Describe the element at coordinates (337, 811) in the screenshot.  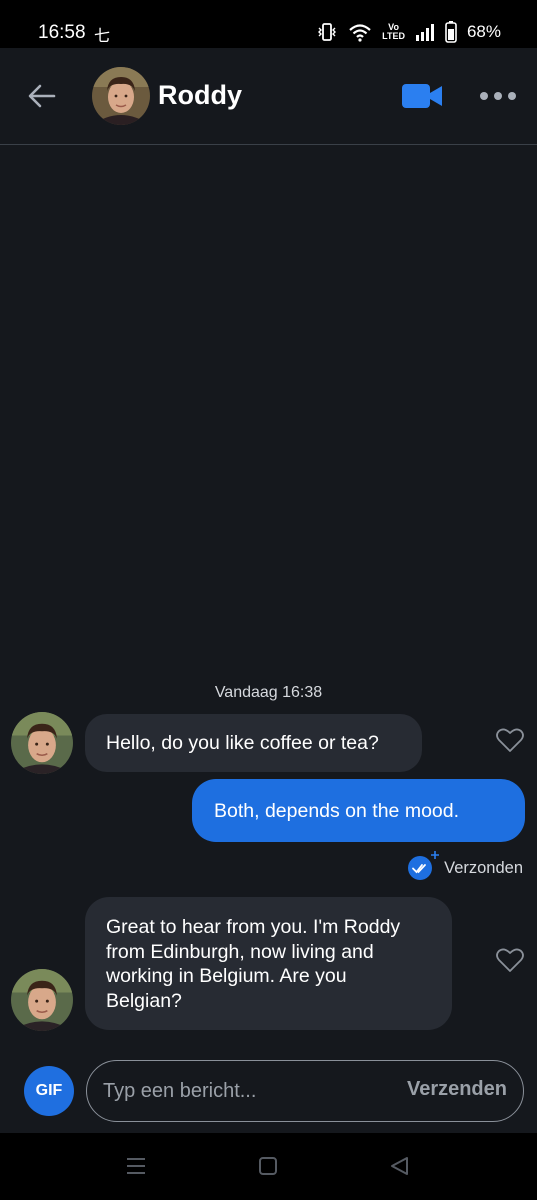
I see `message-text: Both, depends on the mood.` at that location.